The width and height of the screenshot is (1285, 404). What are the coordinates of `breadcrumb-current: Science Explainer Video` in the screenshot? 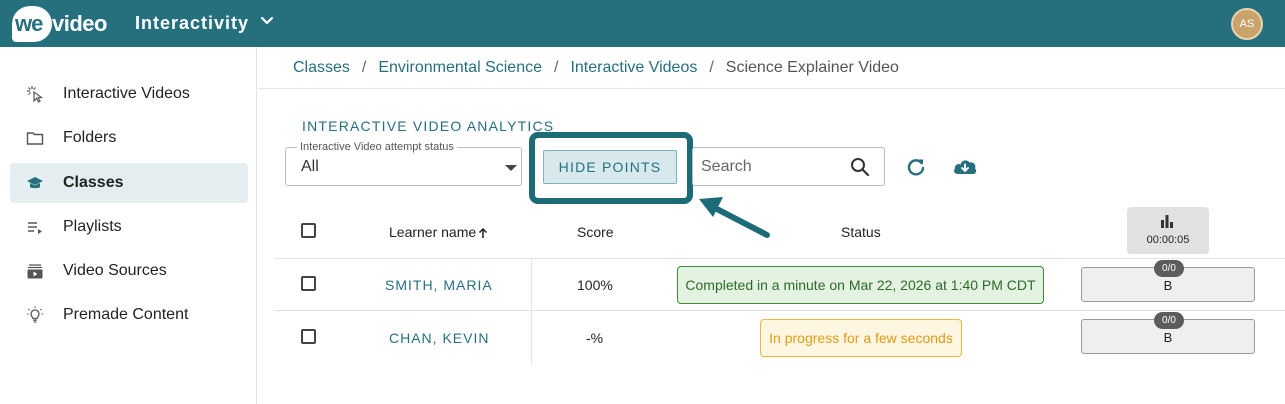 It's located at (812, 67).